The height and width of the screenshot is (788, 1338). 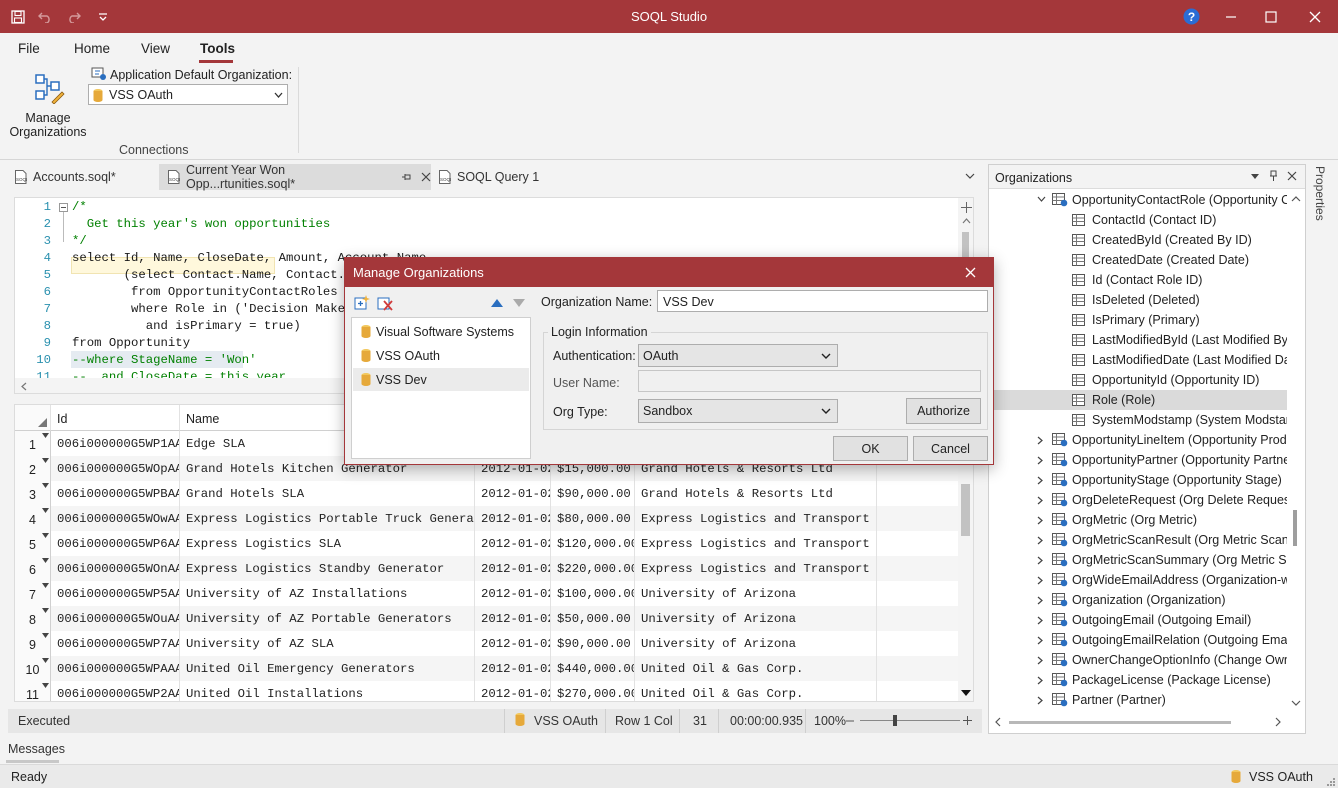 What do you see at coordinates (1231, 16) in the screenshot?
I see `minimize-icon` at bounding box center [1231, 16].